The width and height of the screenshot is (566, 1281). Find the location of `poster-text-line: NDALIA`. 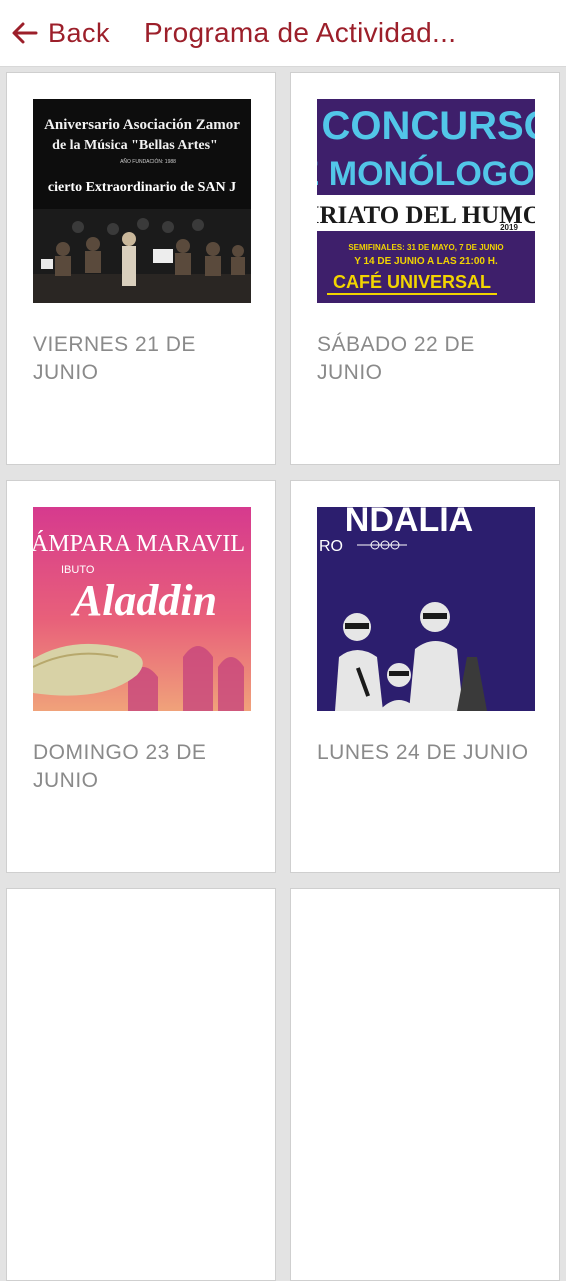

poster-text-line: NDALIA is located at coordinates (409, 523).